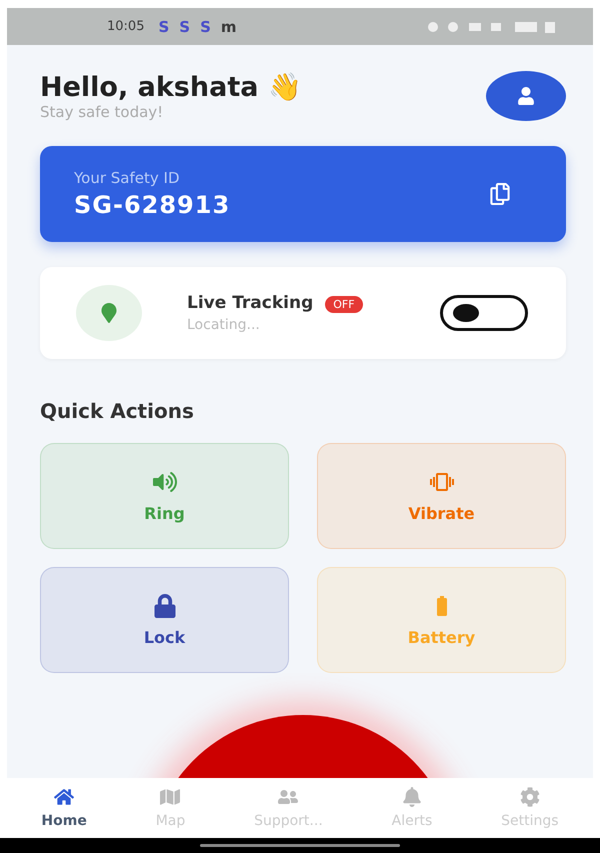  I want to click on settings-icon, so click(530, 797).